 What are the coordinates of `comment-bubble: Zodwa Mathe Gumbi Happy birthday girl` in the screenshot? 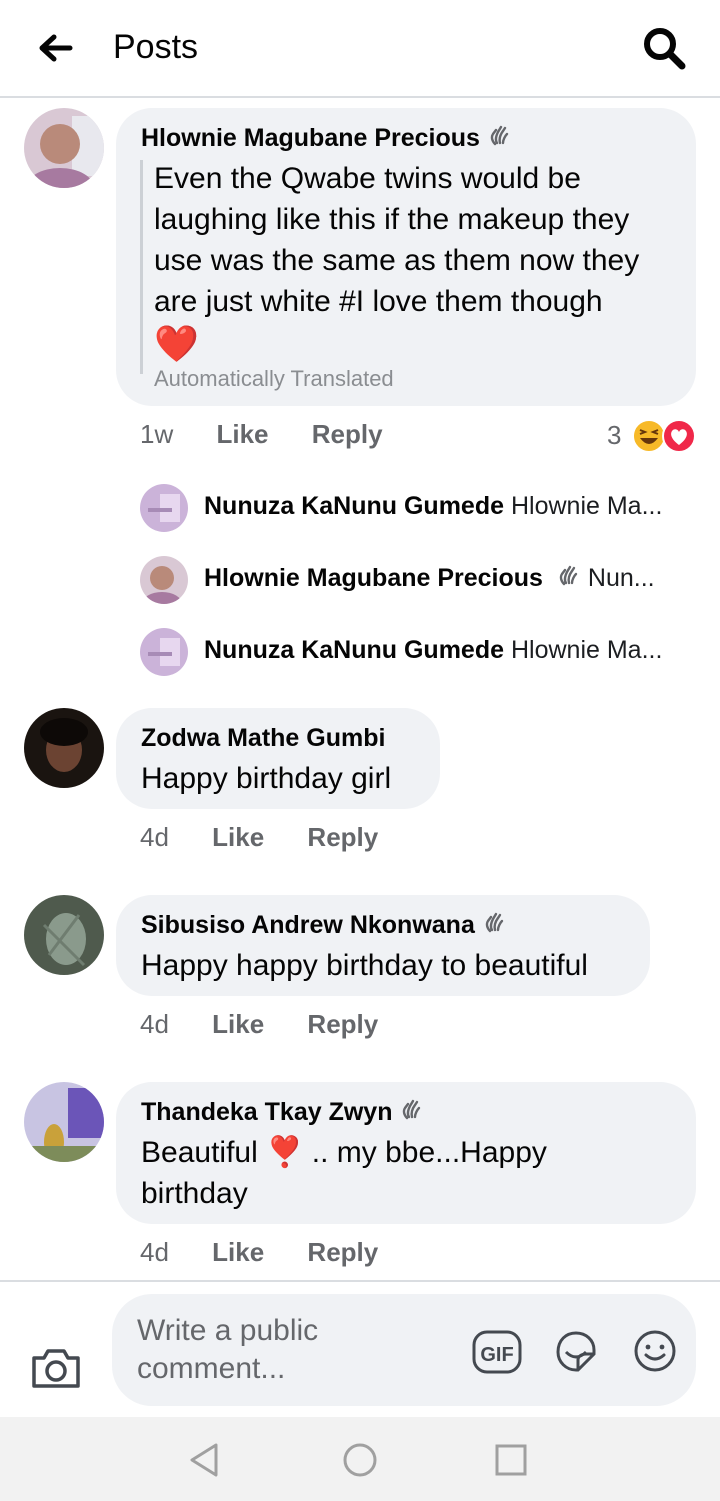 It's located at (278, 758).